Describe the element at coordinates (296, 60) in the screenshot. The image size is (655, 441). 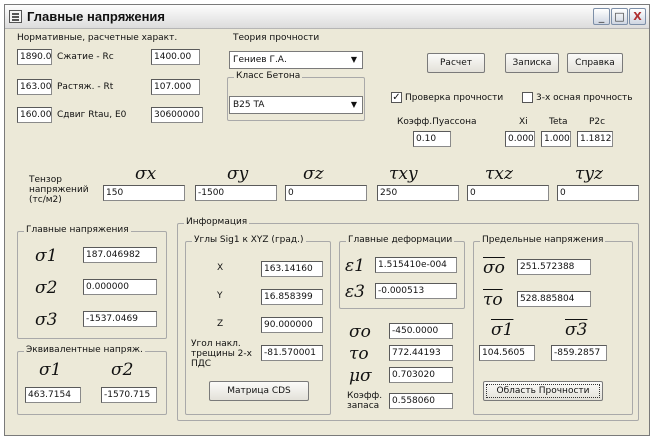
I see `theory-select: Гениев Г.А. ▼` at that location.